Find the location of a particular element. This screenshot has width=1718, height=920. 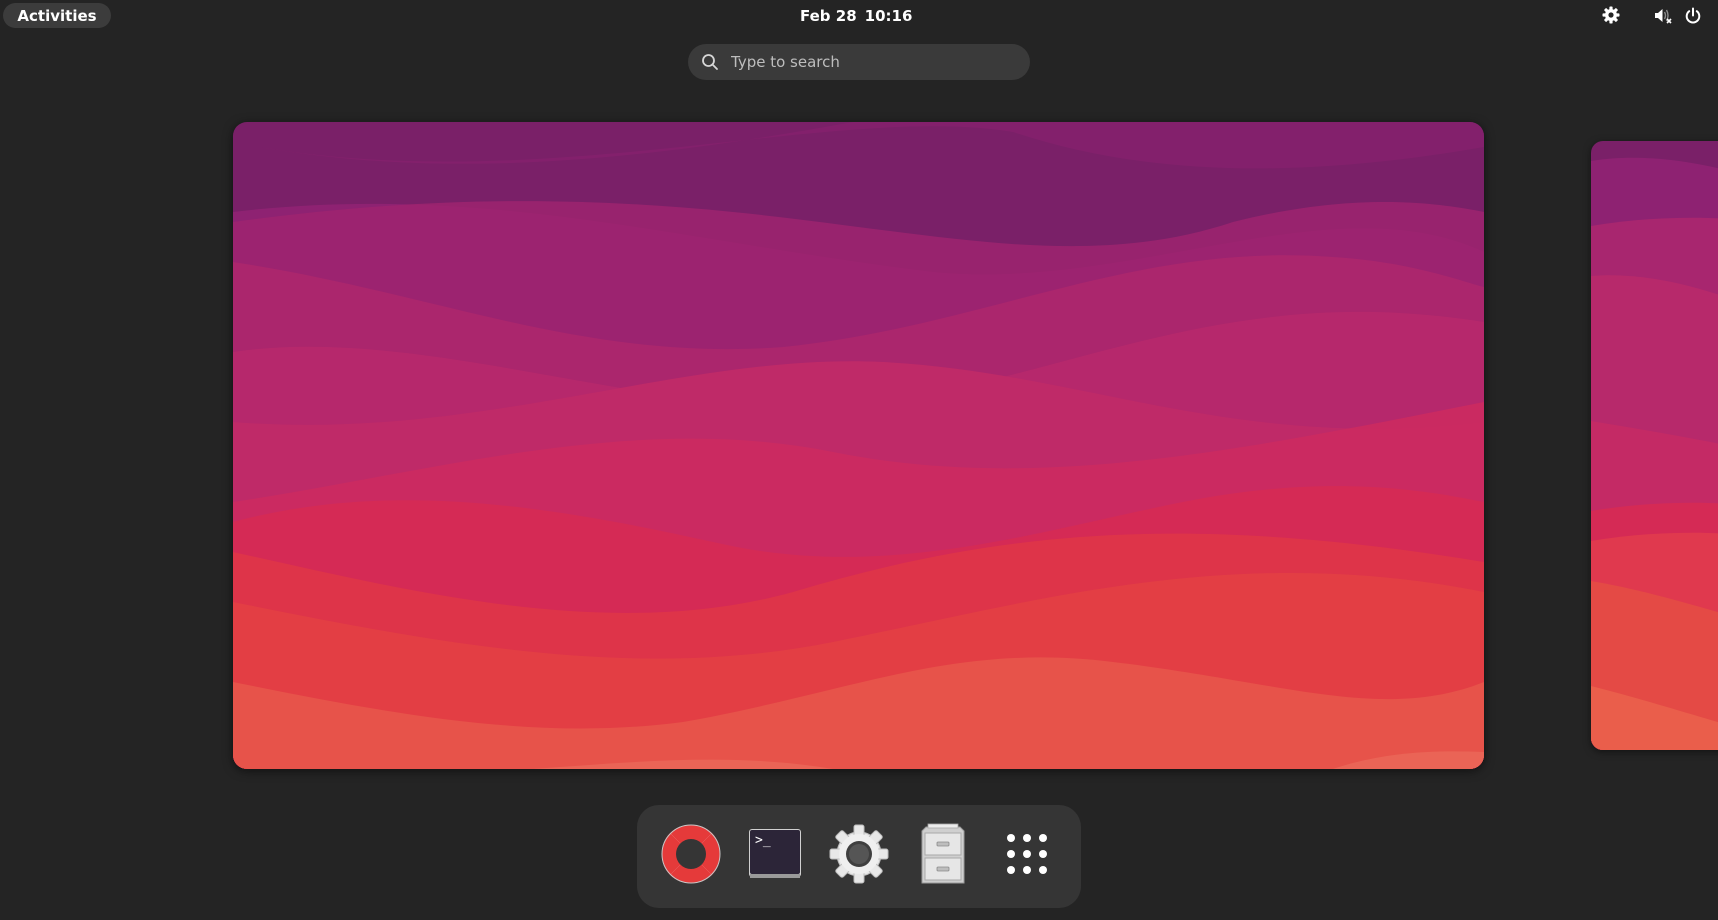

activities-button: Activities is located at coordinates (57, 15).